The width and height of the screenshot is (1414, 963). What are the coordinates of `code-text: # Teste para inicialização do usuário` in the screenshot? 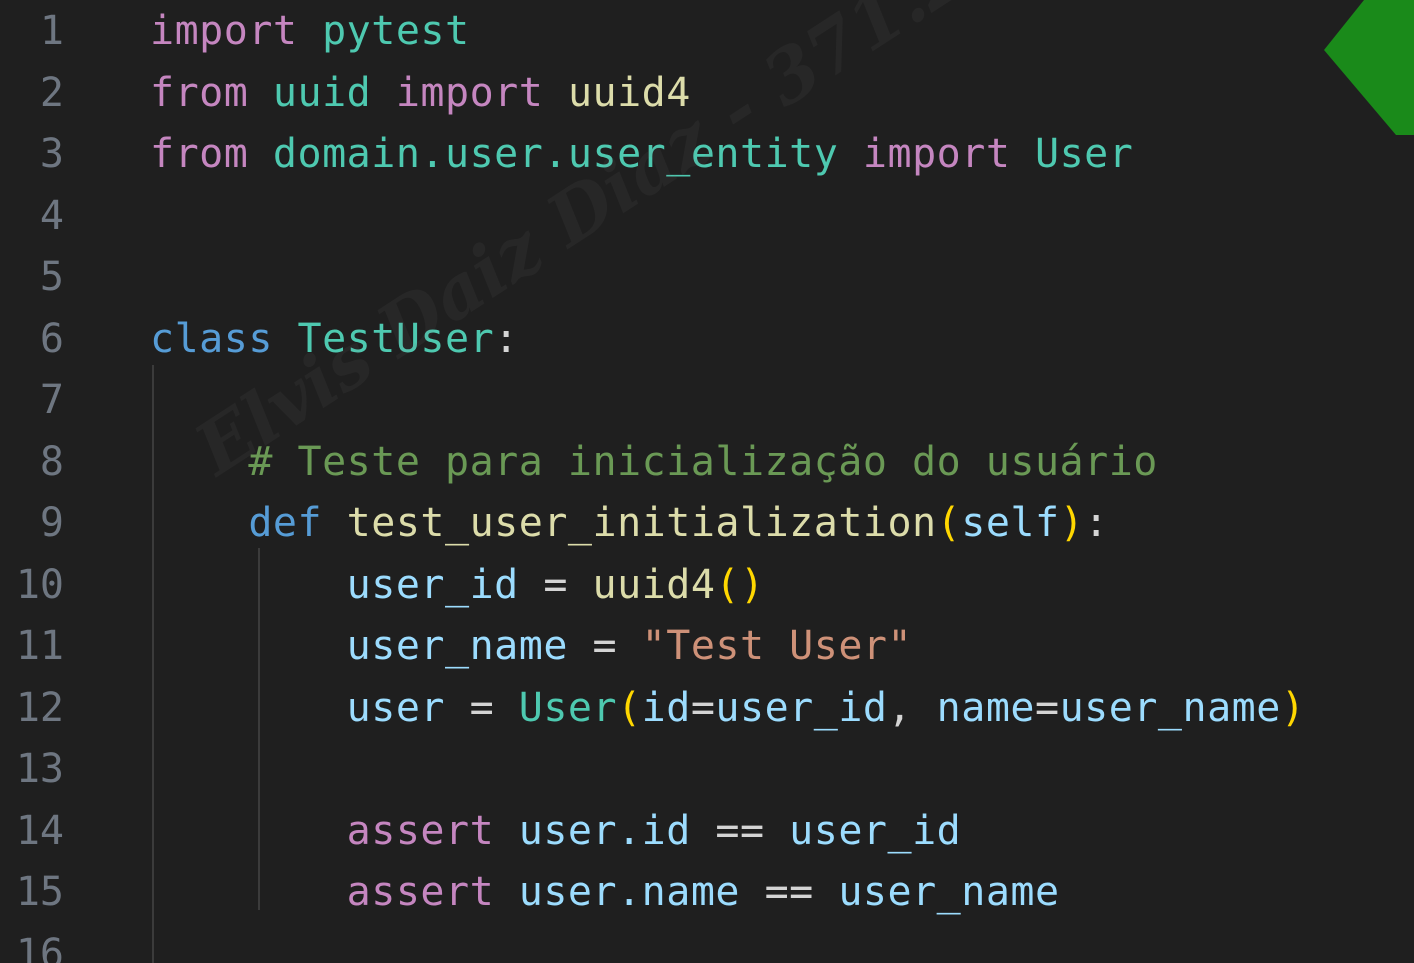 It's located at (654, 462).